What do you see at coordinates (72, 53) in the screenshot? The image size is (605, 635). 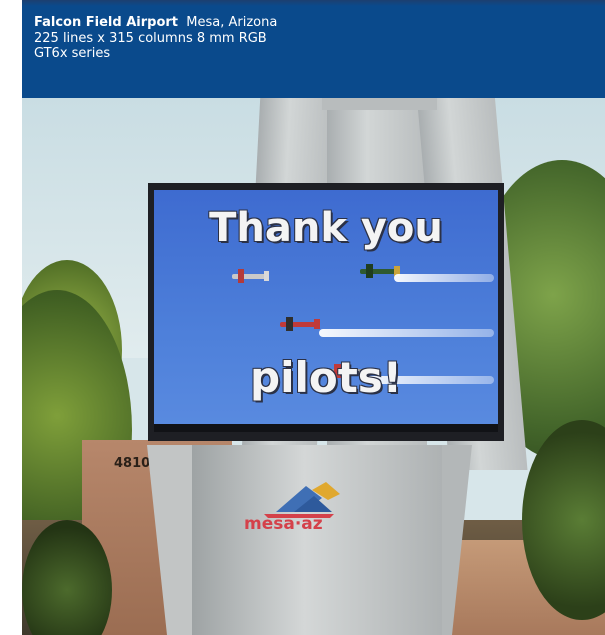 I see `caption-series: GT6x series` at bounding box center [72, 53].